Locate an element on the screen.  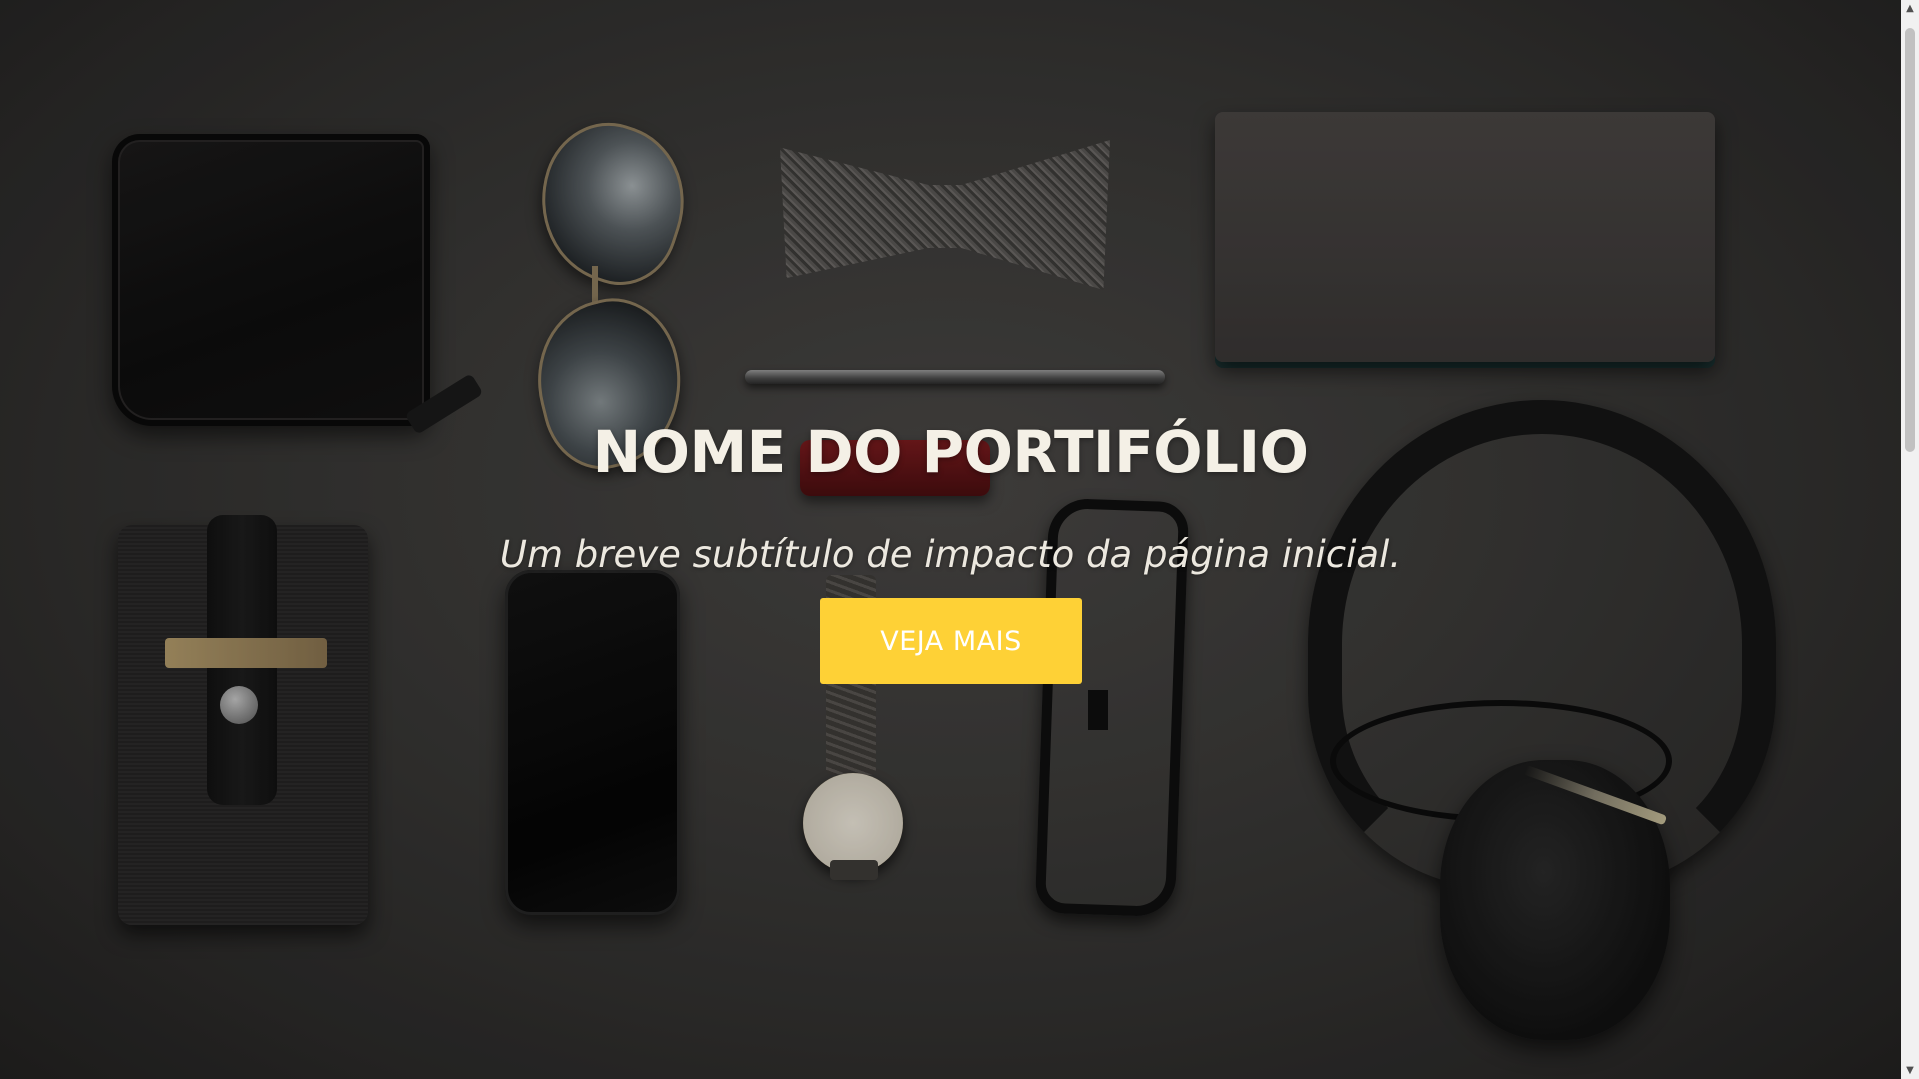
watch-strap-image is located at coordinates (854, 870).